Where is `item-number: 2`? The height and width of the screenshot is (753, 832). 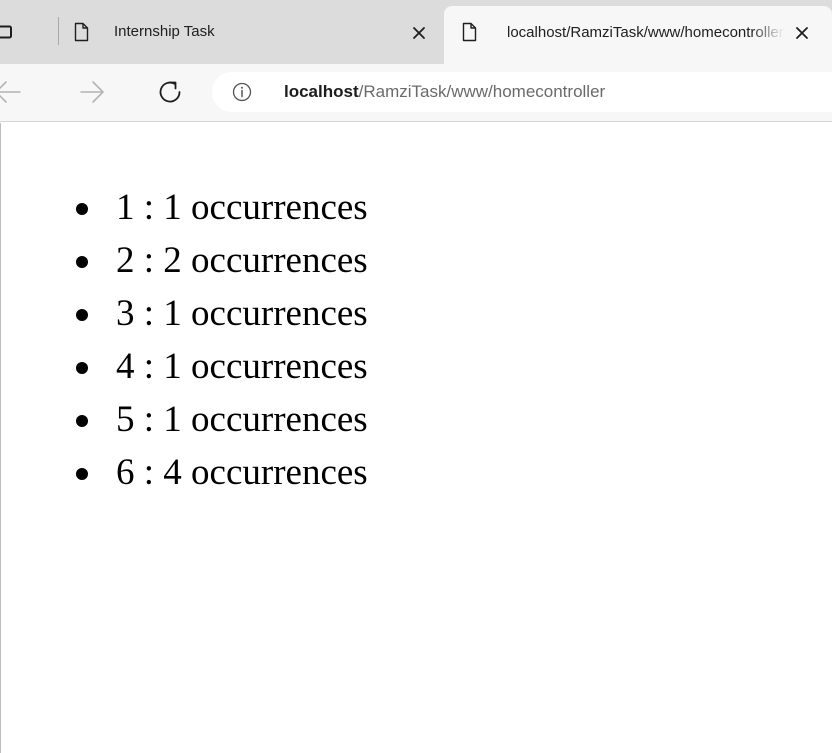
item-number: 2 is located at coordinates (125, 260).